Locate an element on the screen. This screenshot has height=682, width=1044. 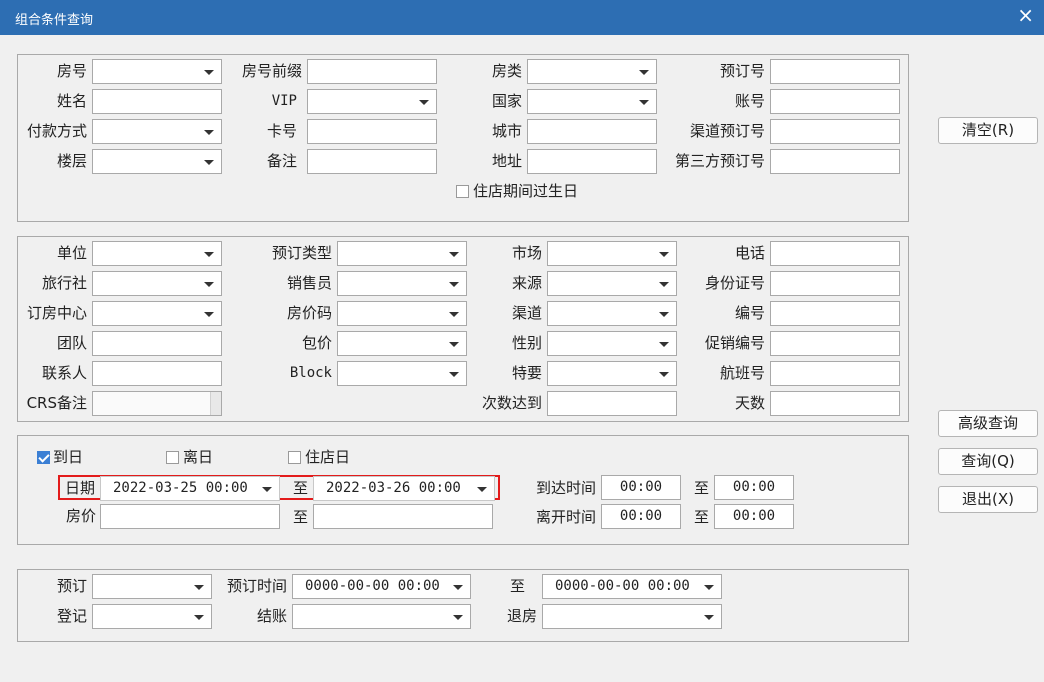
arrival-time-to-input: 00:00 is located at coordinates (754, 487).